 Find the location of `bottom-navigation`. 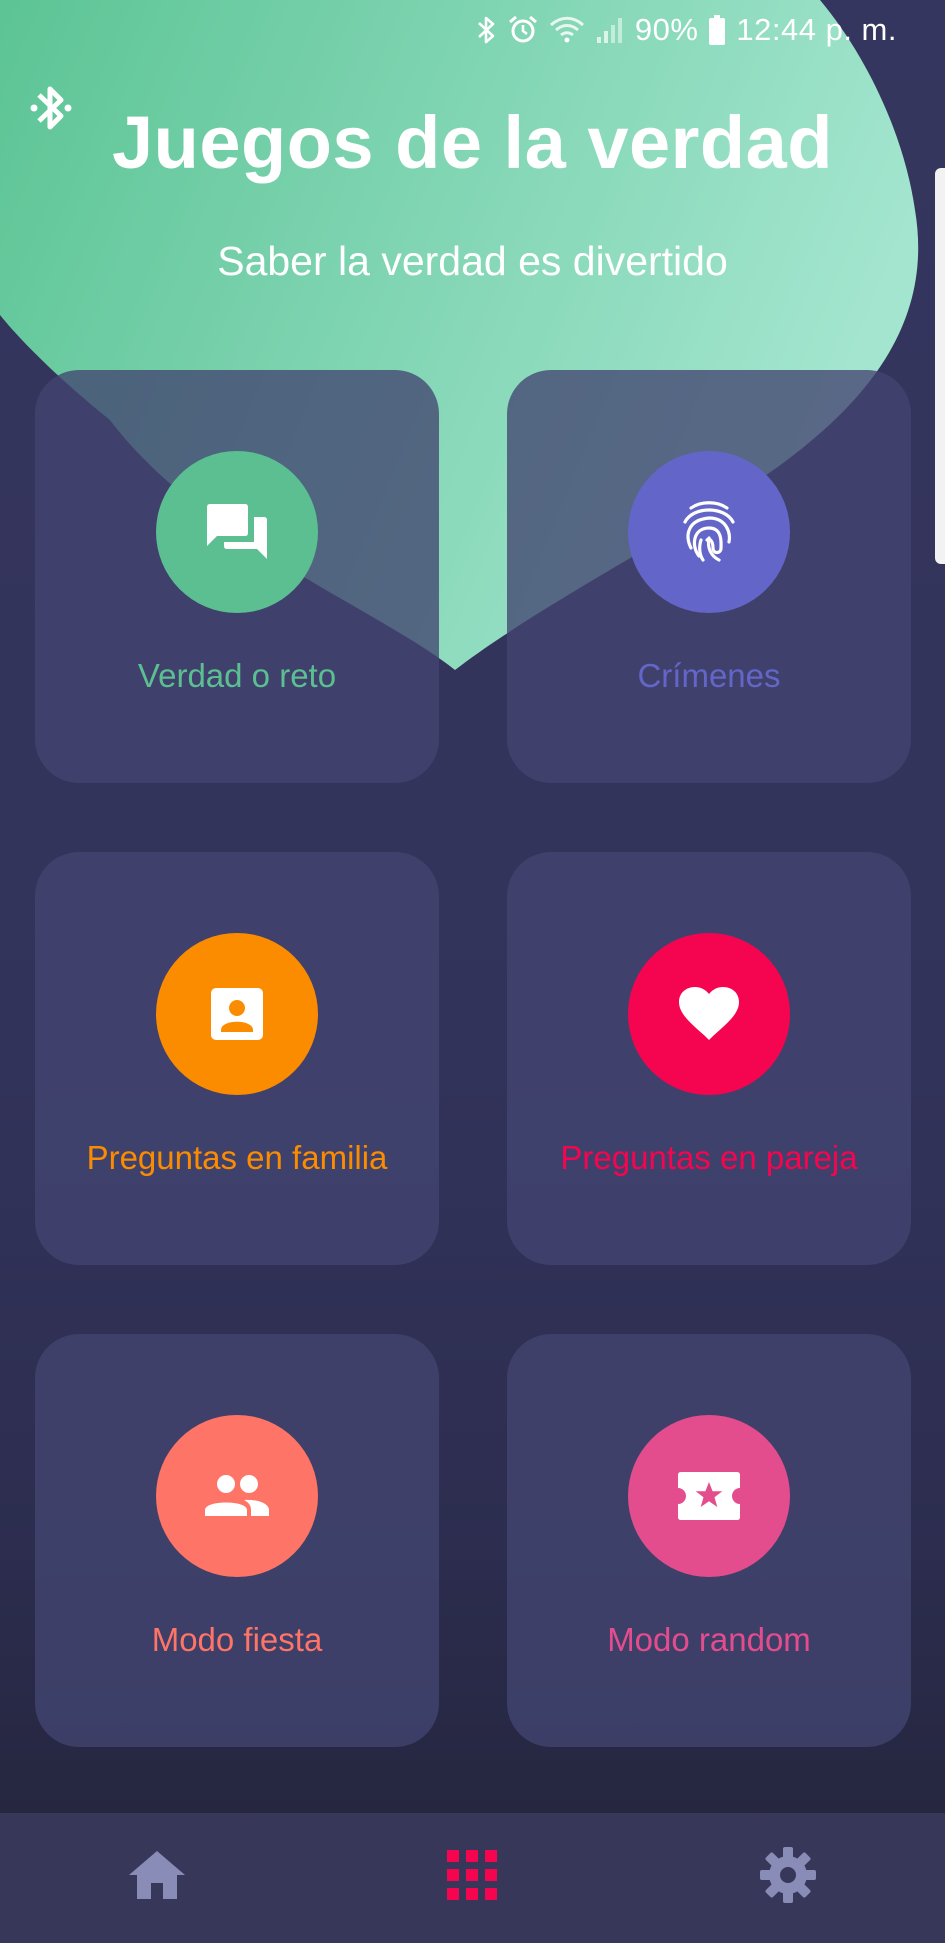

bottom-navigation is located at coordinates (472, 1878).